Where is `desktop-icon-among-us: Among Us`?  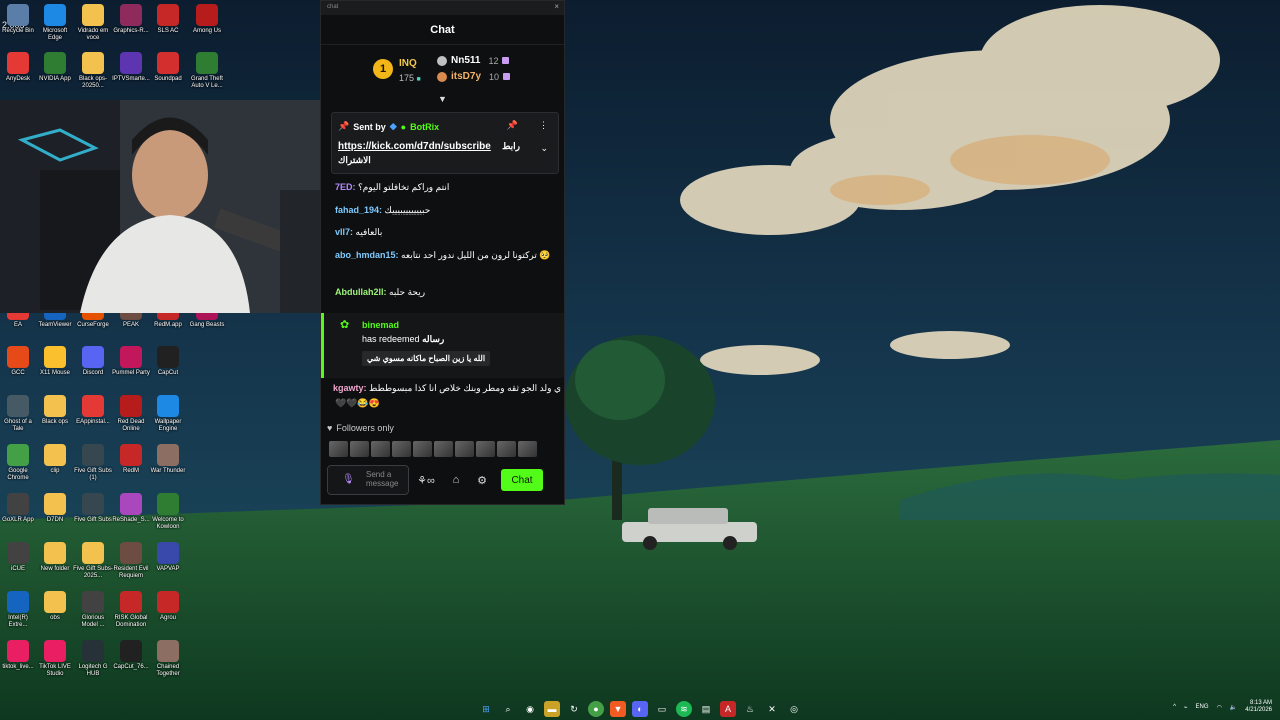 desktop-icon-among-us: Among Us is located at coordinates (207, 19).